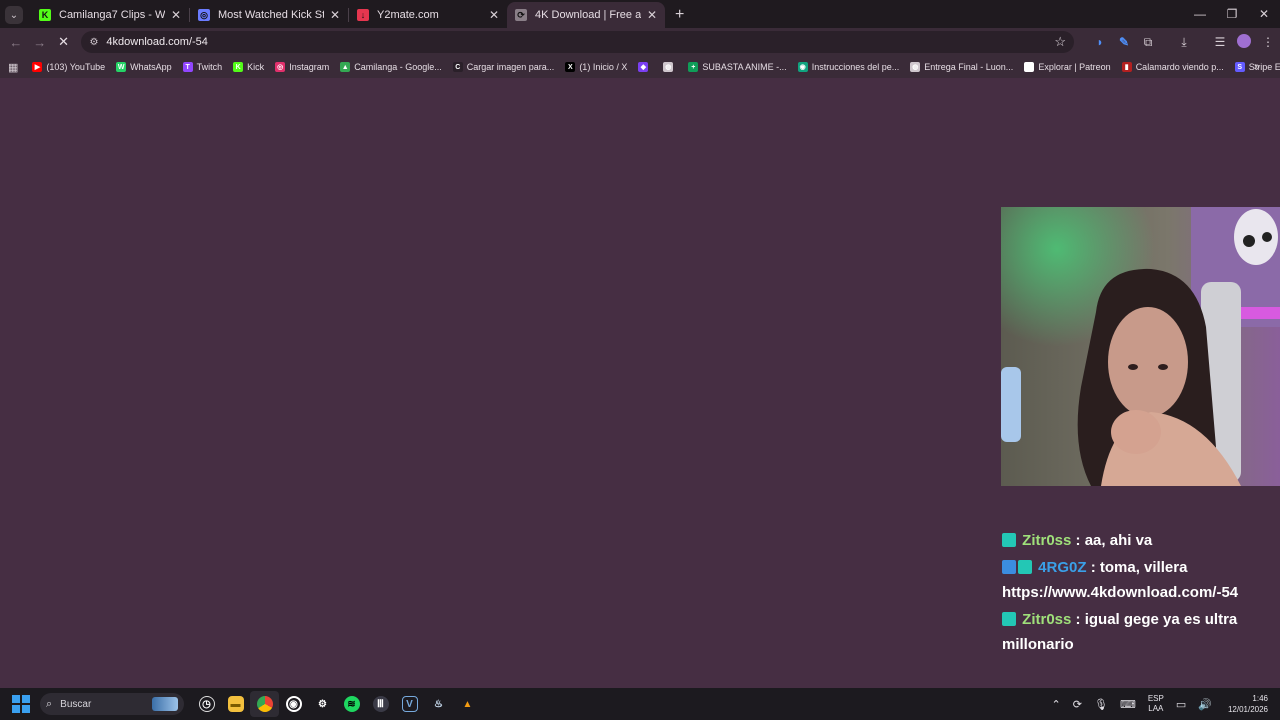 The width and height of the screenshot is (1280, 720). I want to click on tab-title: Most Watched Kick Streamers,, so click(271, 15).